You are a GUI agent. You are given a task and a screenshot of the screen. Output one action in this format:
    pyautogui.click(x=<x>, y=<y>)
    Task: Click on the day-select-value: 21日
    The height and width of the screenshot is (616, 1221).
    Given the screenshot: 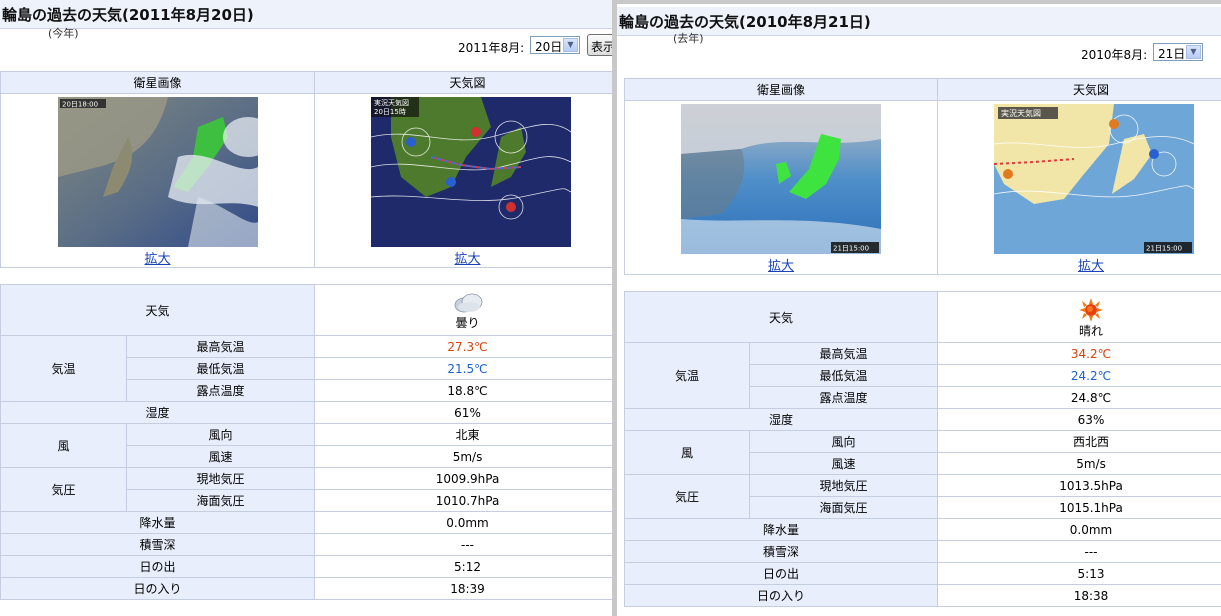 What is the action you would take?
    pyautogui.click(x=1172, y=54)
    